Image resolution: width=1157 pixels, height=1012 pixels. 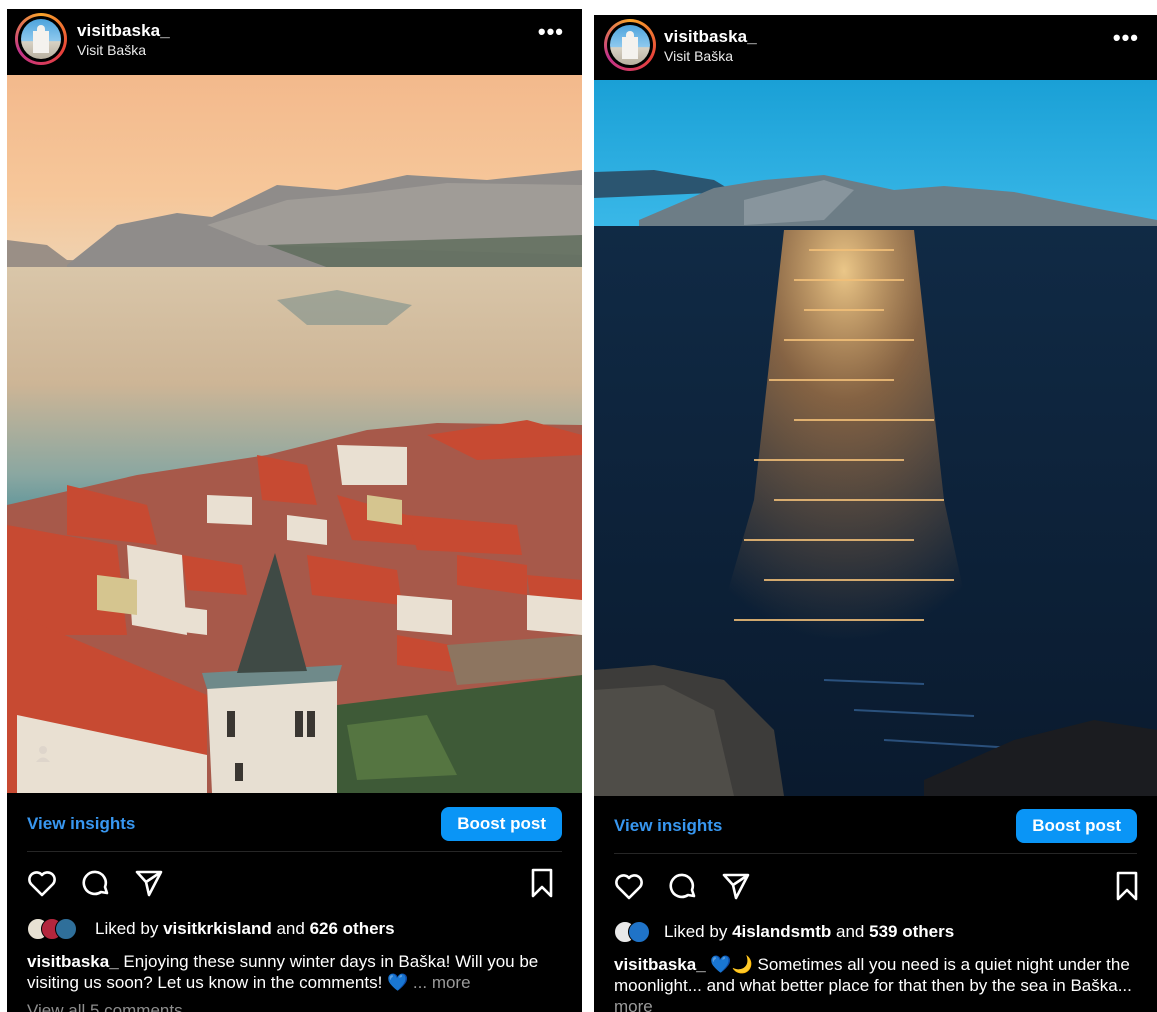 What do you see at coordinates (442, 982) in the screenshot?
I see `more-link: ... more` at bounding box center [442, 982].